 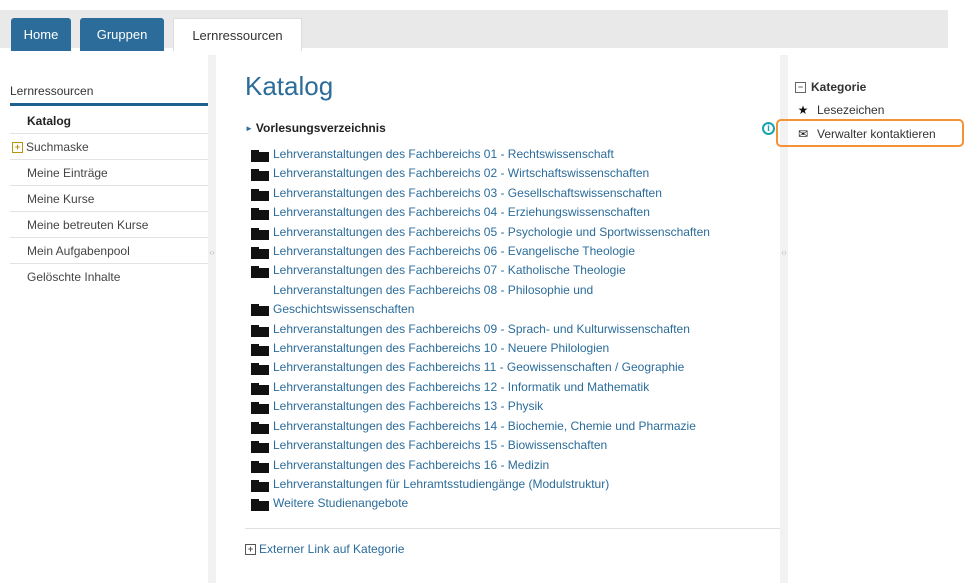 What do you see at coordinates (851, 110) in the screenshot?
I see `bookmark-label: Lesezeichen` at bounding box center [851, 110].